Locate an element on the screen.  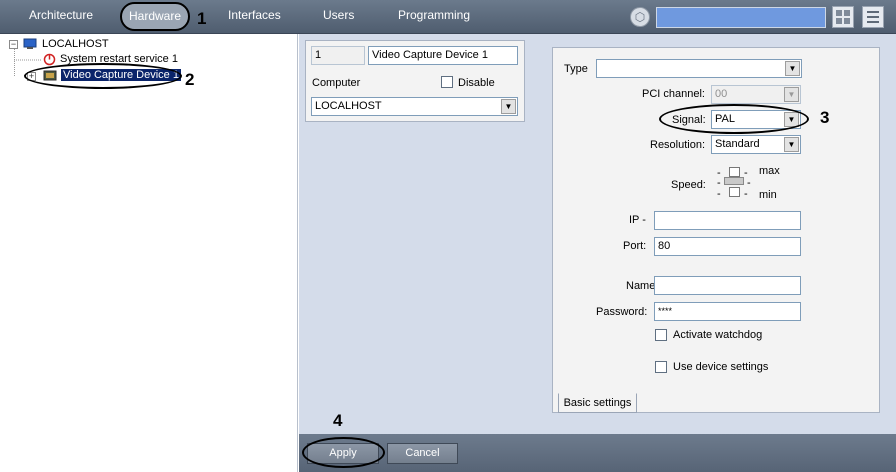
password-field: **** is located at coordinates (727, 311).